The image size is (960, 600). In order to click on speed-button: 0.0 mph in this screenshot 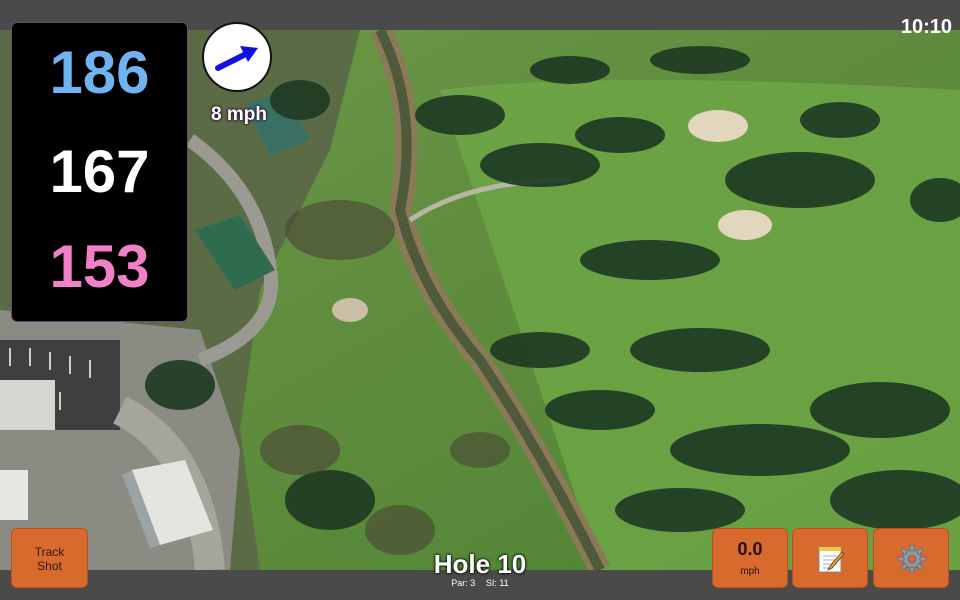, I will do `click(750, 558)`.